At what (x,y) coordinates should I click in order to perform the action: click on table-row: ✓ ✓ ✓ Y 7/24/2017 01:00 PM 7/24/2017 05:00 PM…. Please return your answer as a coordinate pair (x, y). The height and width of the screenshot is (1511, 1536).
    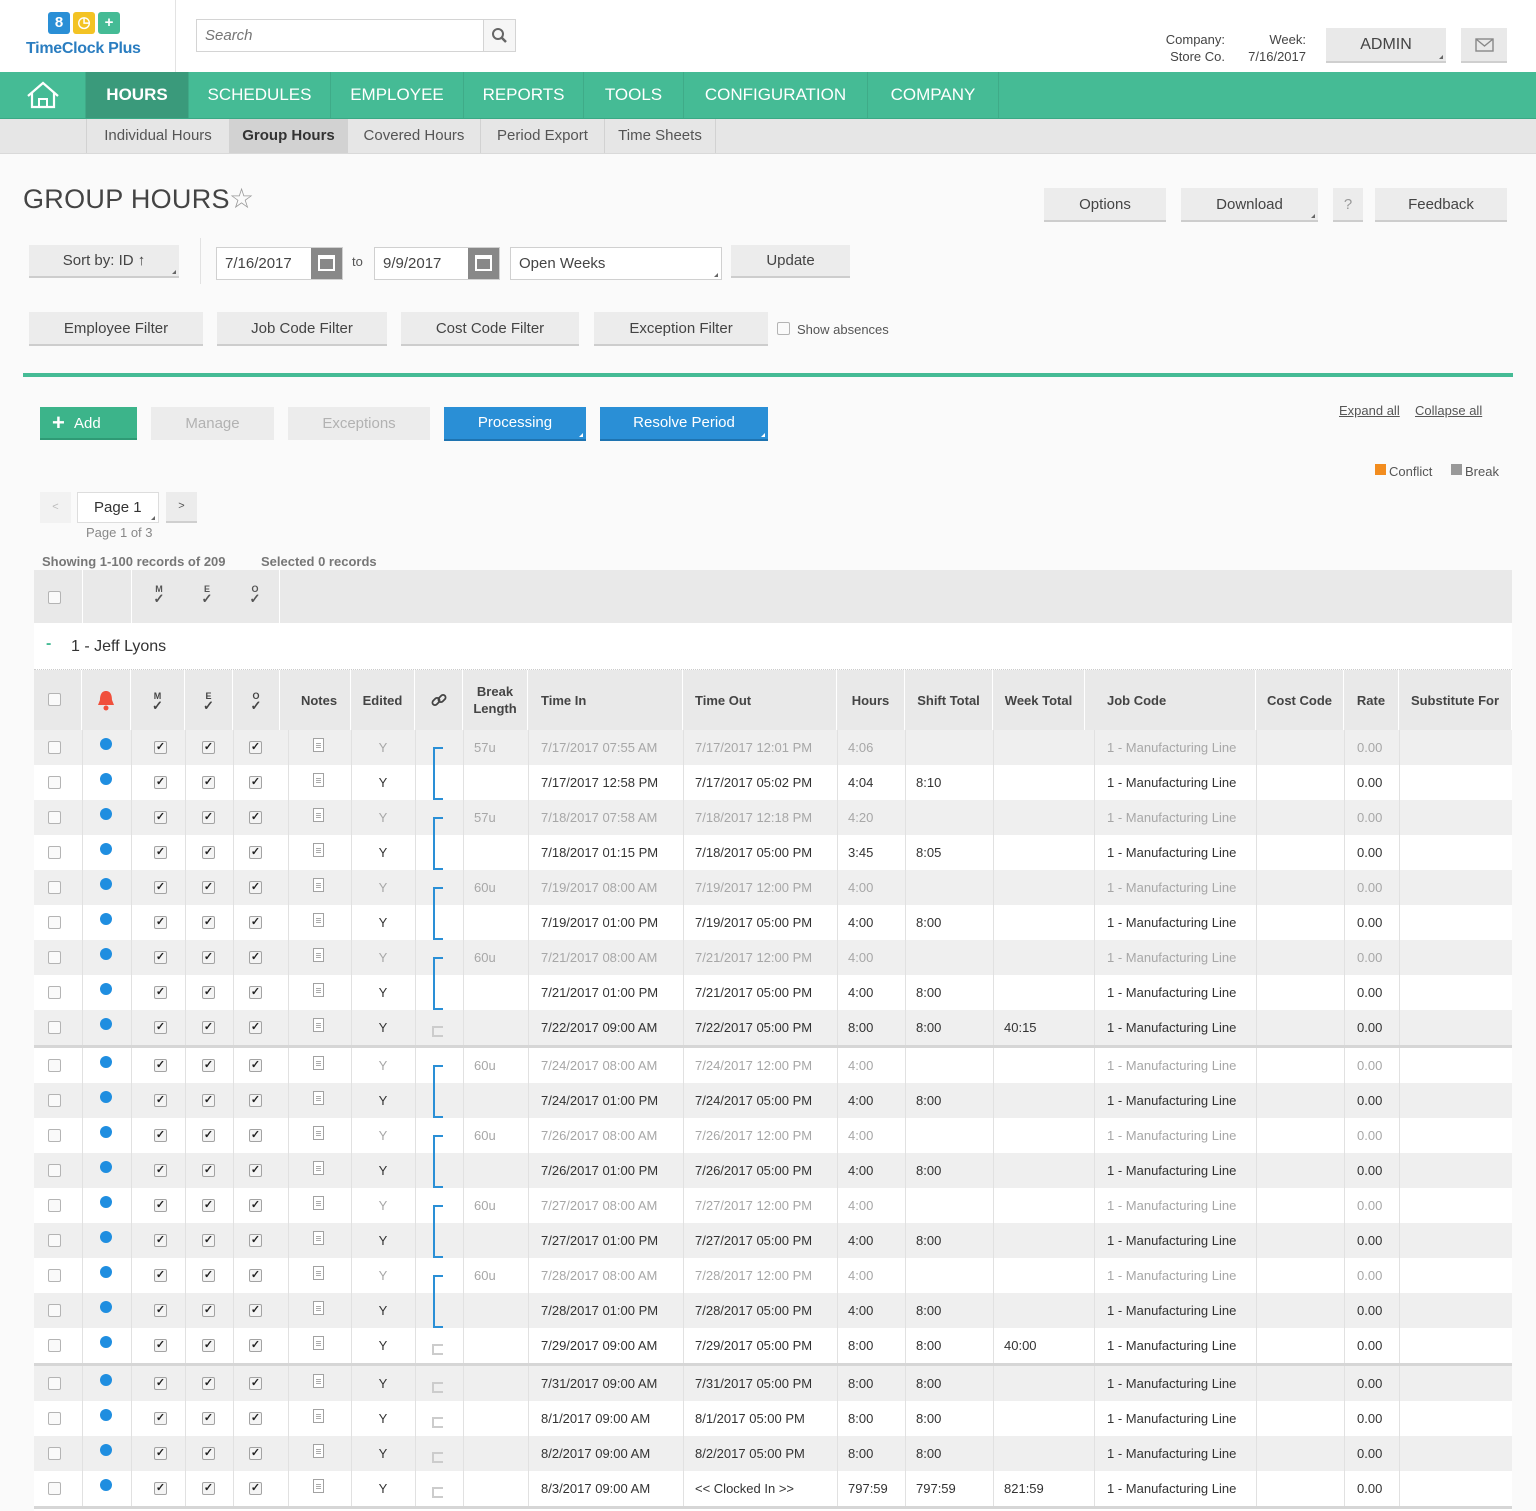
    Looking at the image, I should click on (773, 1100).